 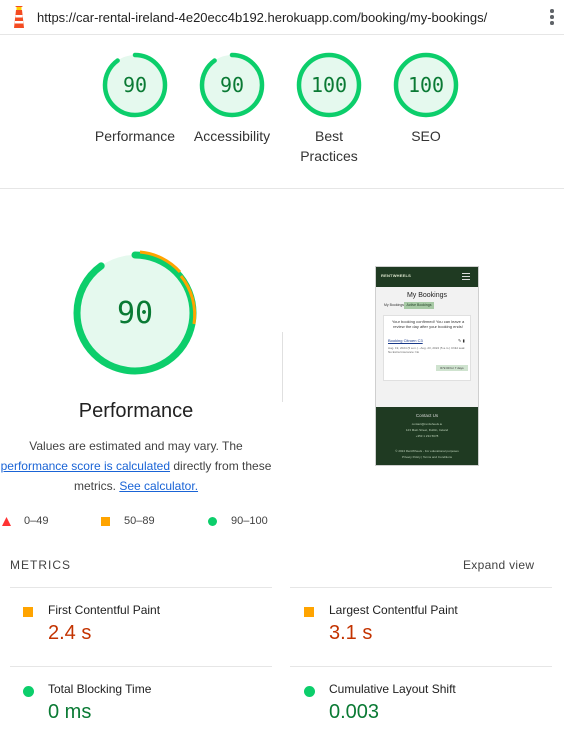 What do you see at coordinates (427, 457) in the screenshot?
I see `thumb-footer-links: Privacy Policy | Terms and Conditions` at bounding box center [427, 457].